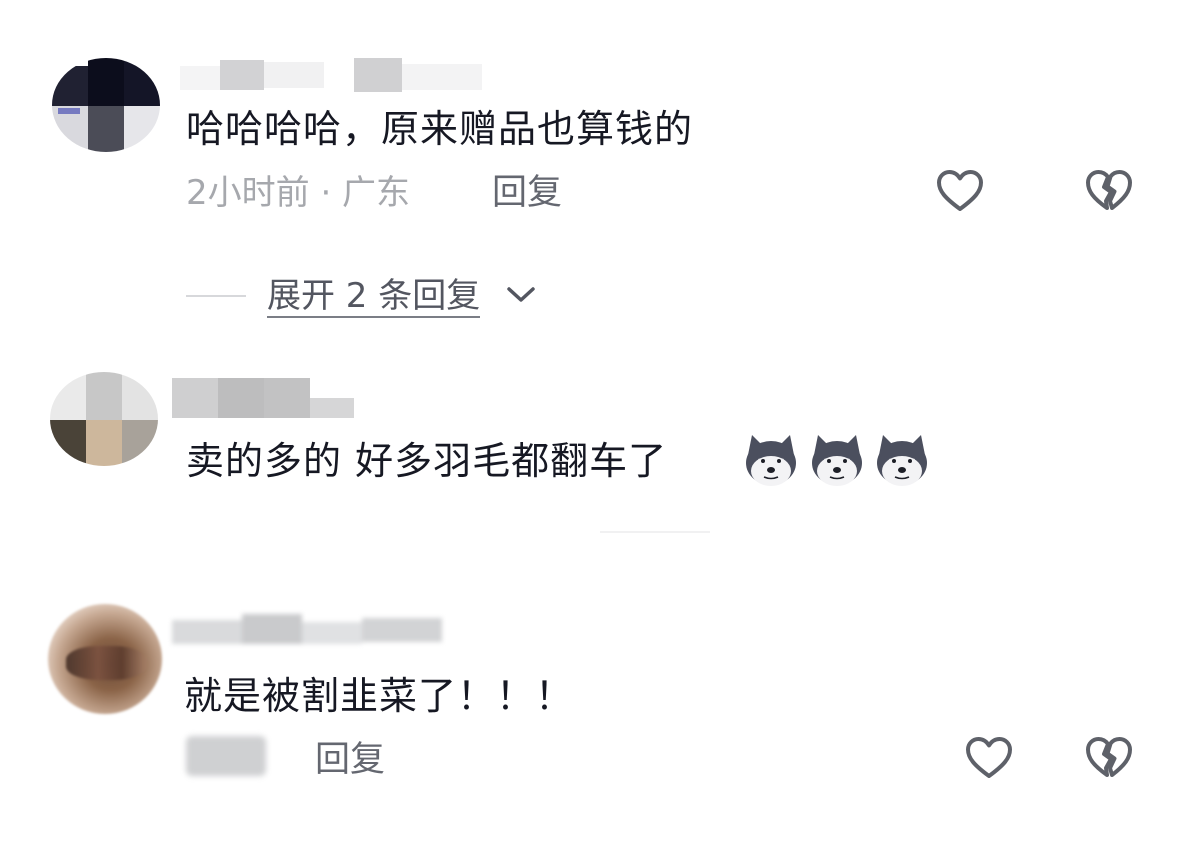 This screenshot has height=842, width=1188. I want to click on comment-meta: 2小时前 · 广东, so click(298, 193).